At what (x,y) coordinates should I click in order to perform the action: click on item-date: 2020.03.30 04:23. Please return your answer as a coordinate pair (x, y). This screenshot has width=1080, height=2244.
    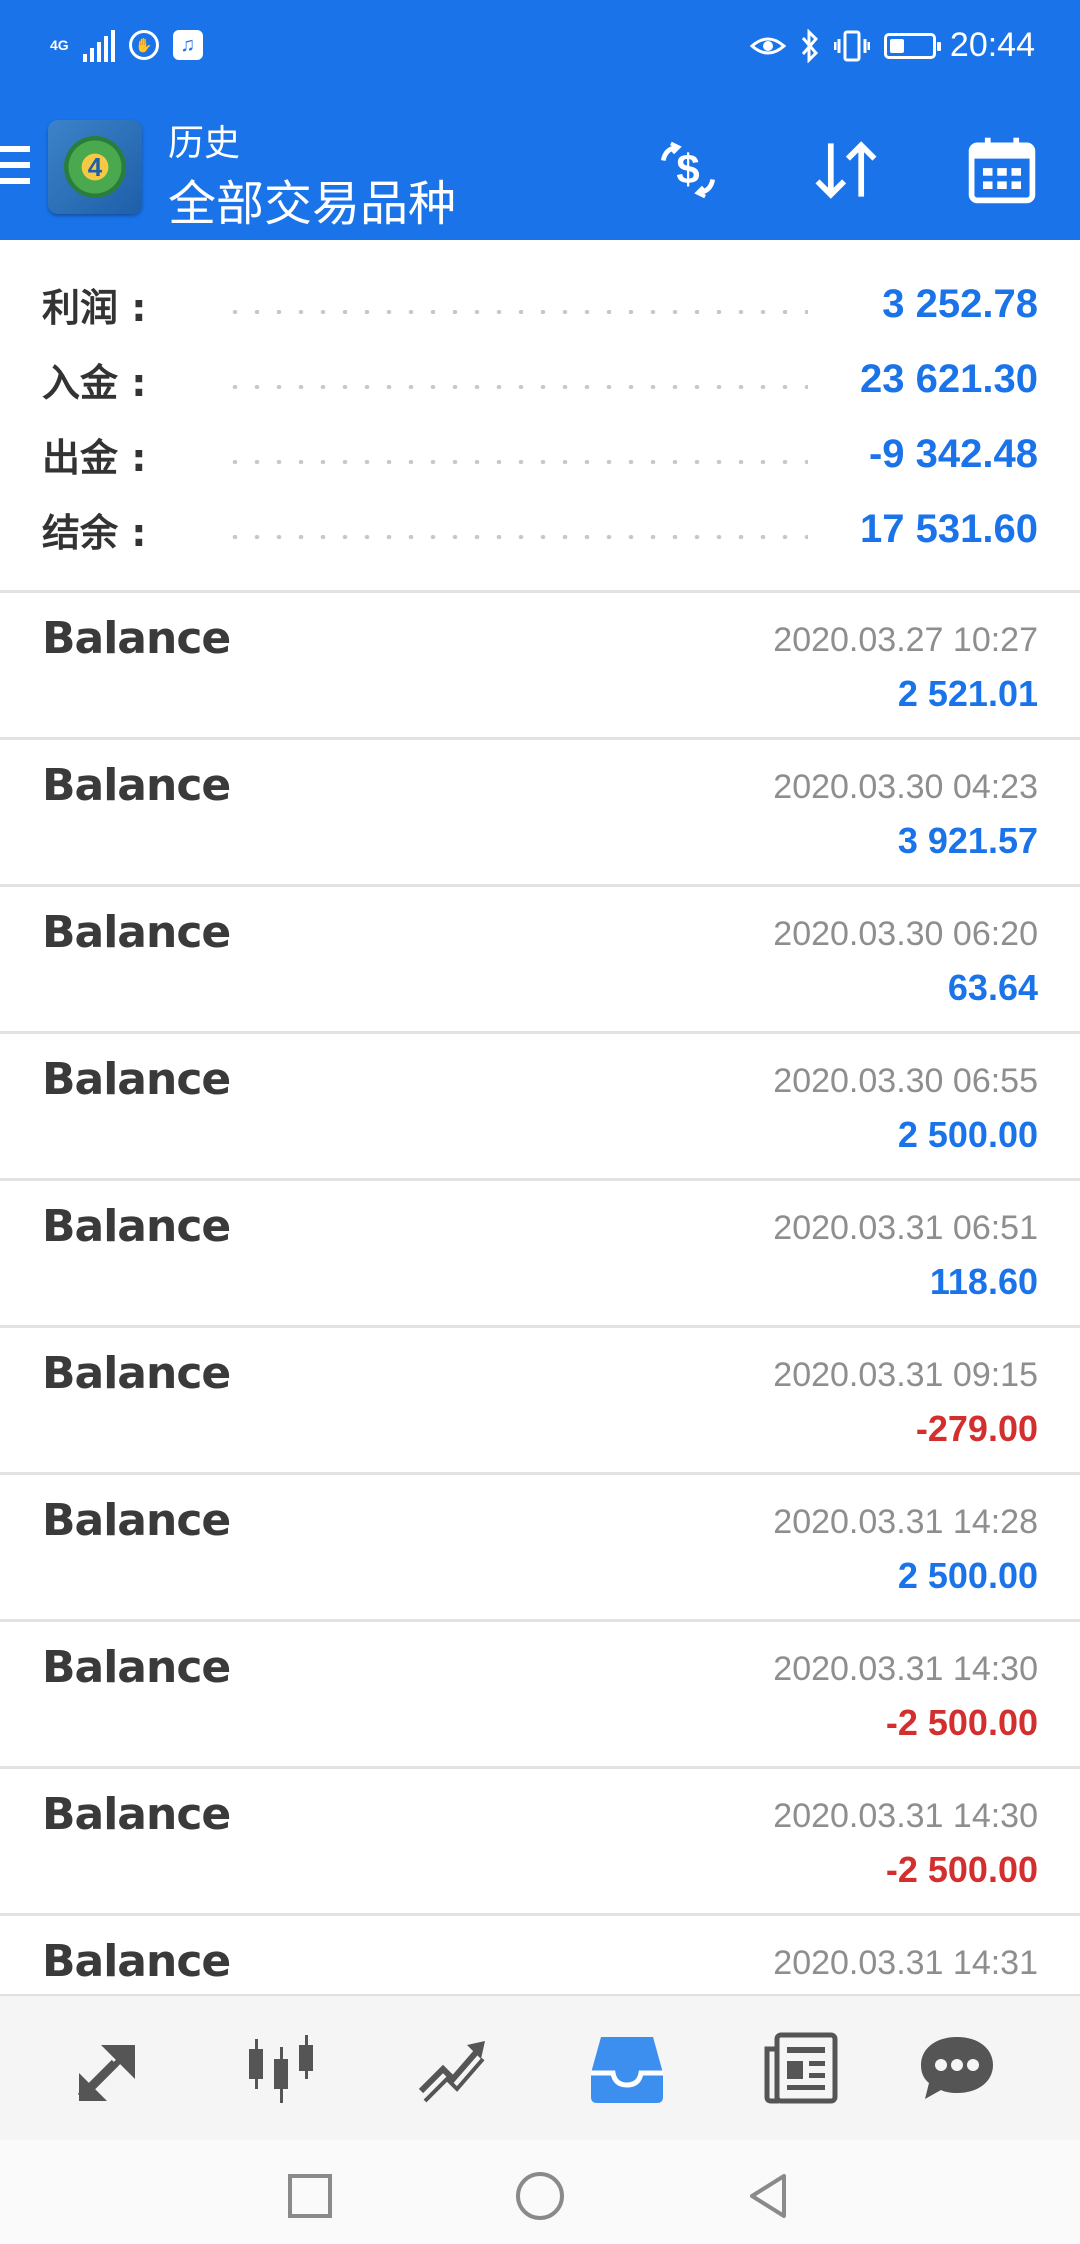
    Looking at the image, I should click on (905, 787).